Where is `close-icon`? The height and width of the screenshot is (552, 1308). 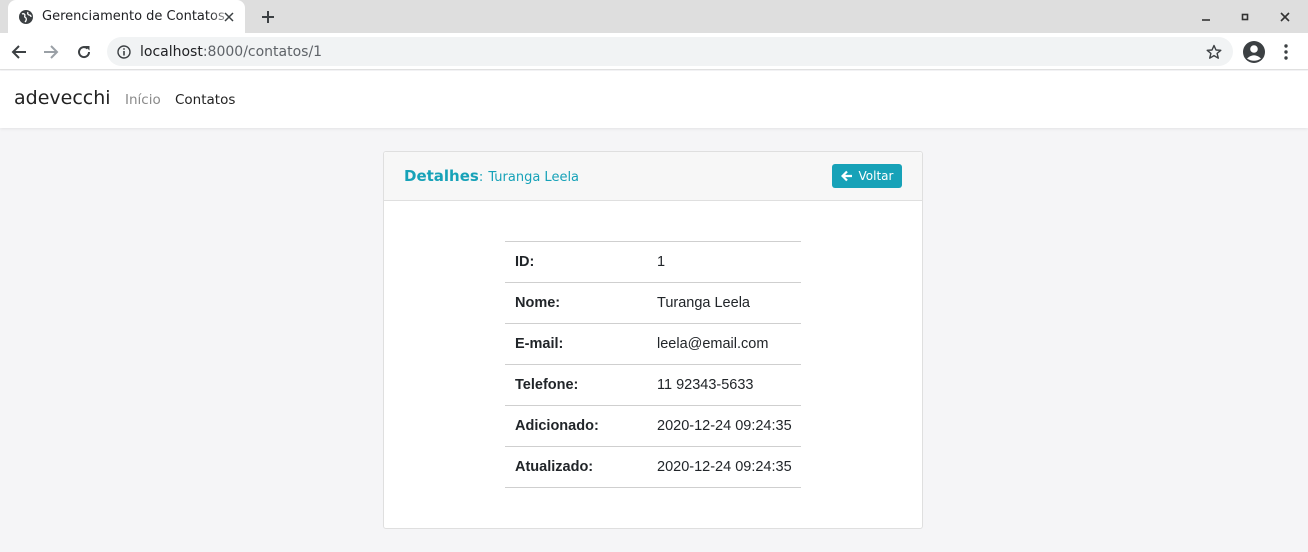 close-icon is located at coordinates (229, 17).